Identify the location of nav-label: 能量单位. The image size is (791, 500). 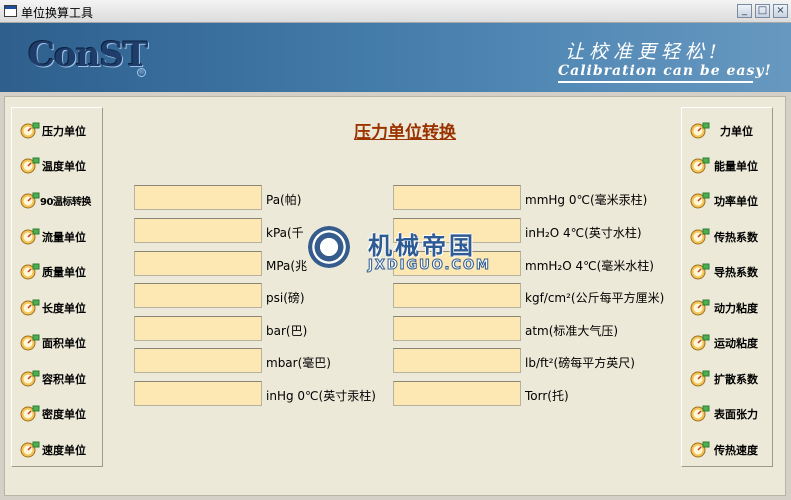
(736, 166).